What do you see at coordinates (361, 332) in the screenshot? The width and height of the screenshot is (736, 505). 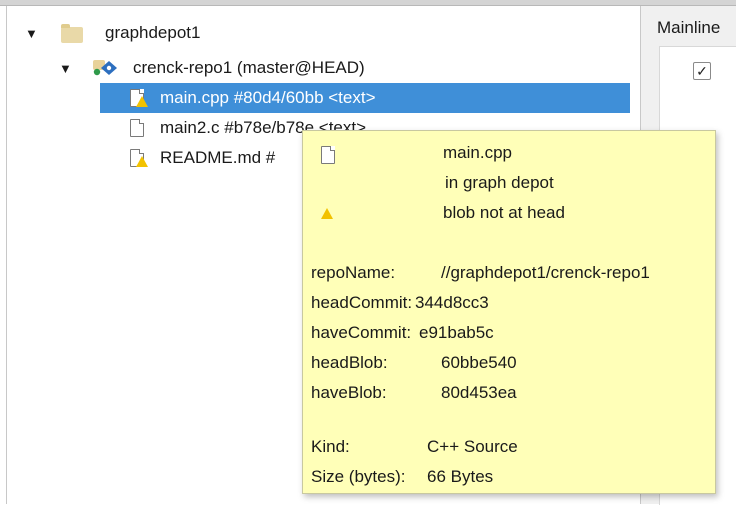 I see `tooltip-field-key: haveCommit:` at bounding box center [361, 332].